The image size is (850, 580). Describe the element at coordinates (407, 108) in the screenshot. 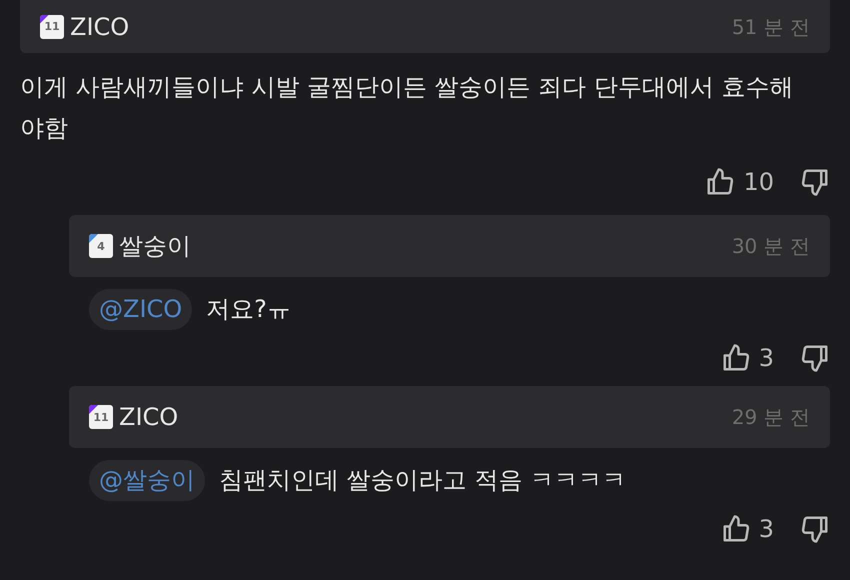

I see `comment-text: 이게 사람새끼들이냐 시발 굴찜단이든 쌀숭이든 죄다 단두대에서 효수해야함` at that location.